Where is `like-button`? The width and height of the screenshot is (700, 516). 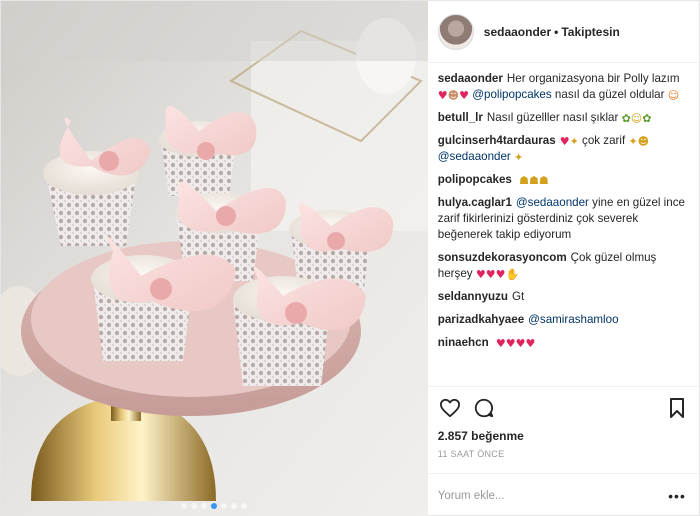 like-button is located at coordinates (450, 408).